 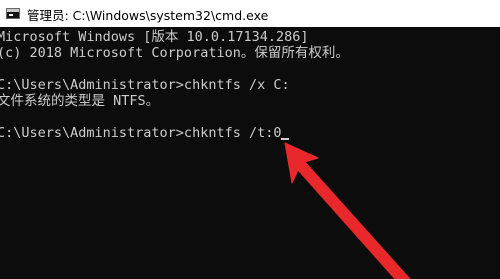 What do you see at coordinates (141, 133) in the screenshot?
I see `console-line-command-2: C:\Users\Administrator>chkntfs /t:0` at bounding box center [141, 133].